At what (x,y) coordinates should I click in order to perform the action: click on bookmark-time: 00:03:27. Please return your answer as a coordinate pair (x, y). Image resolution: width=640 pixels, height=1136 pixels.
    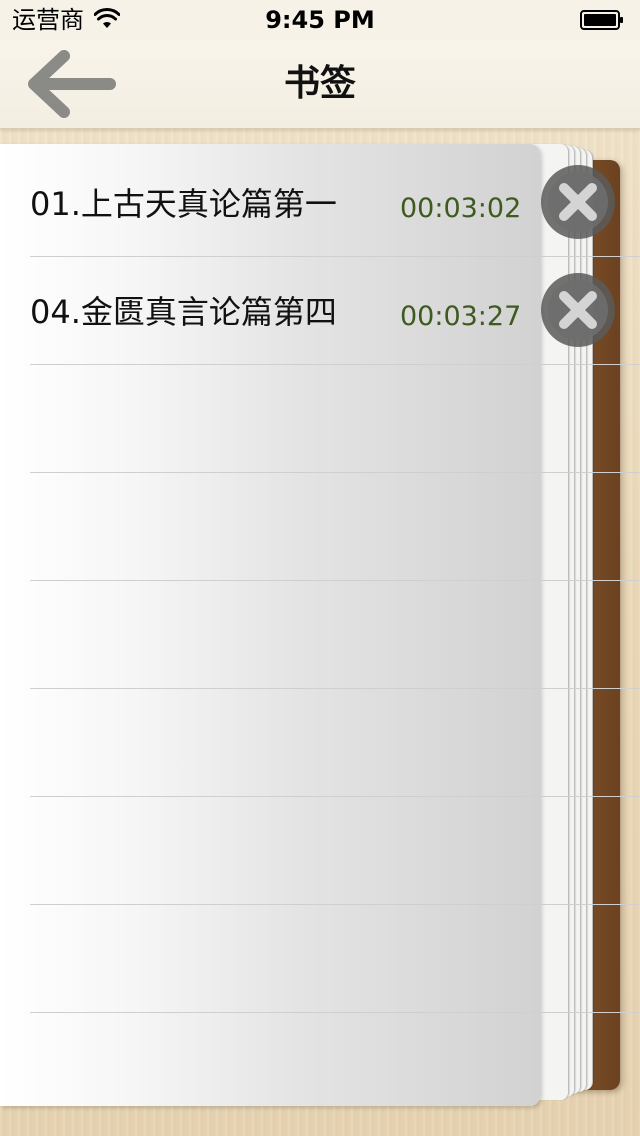
    Looking at the image, I should click on (461, 316).